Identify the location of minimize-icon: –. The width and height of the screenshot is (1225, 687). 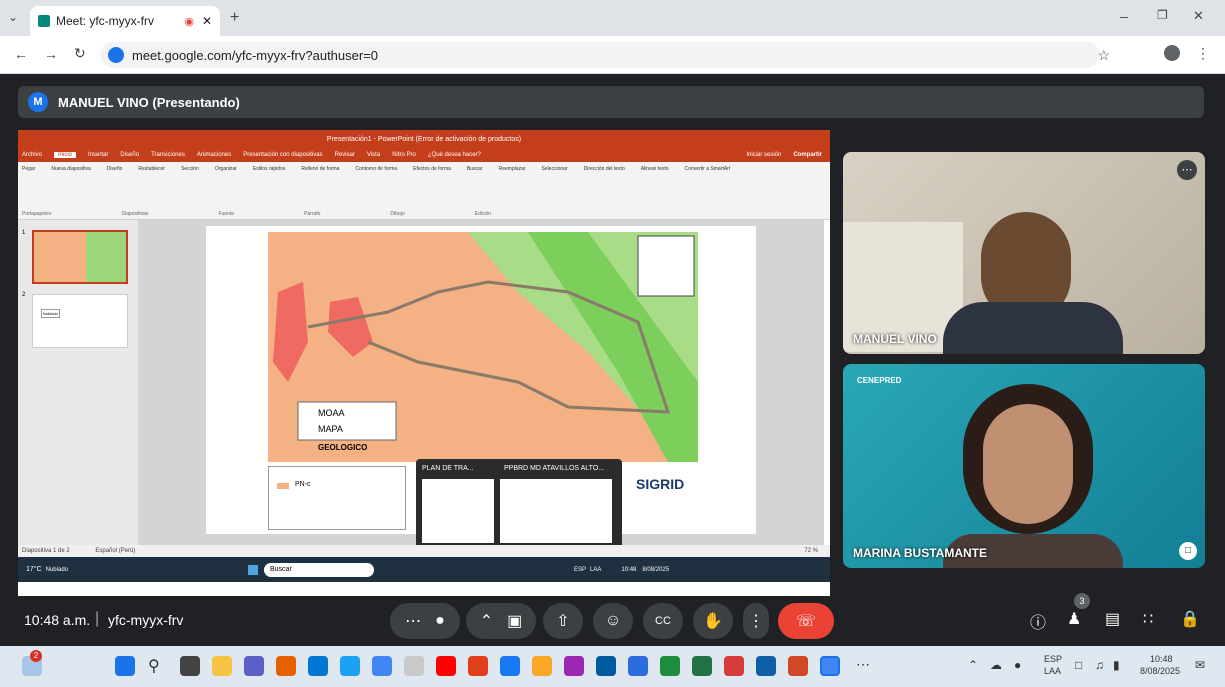
(1124, 16).